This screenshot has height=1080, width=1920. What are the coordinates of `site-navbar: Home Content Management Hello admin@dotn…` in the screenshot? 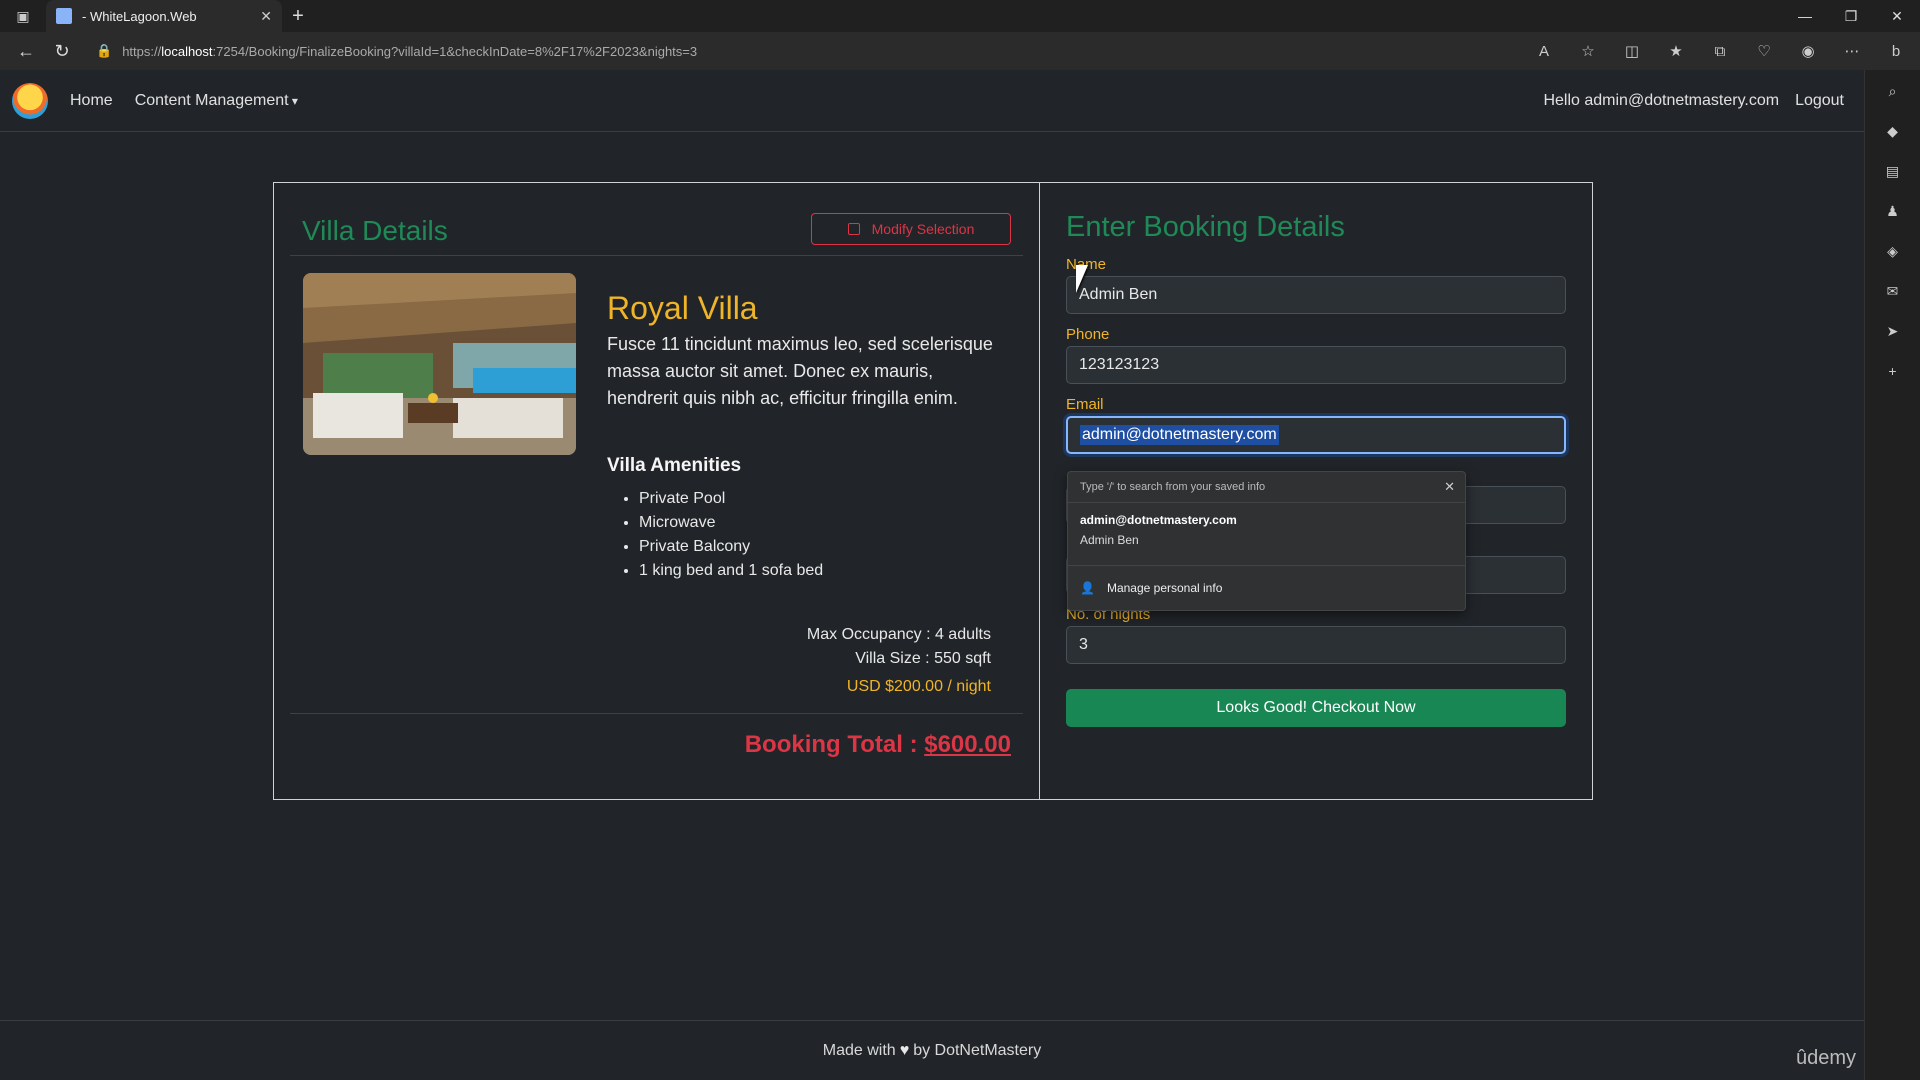 It's located at (932, 101).